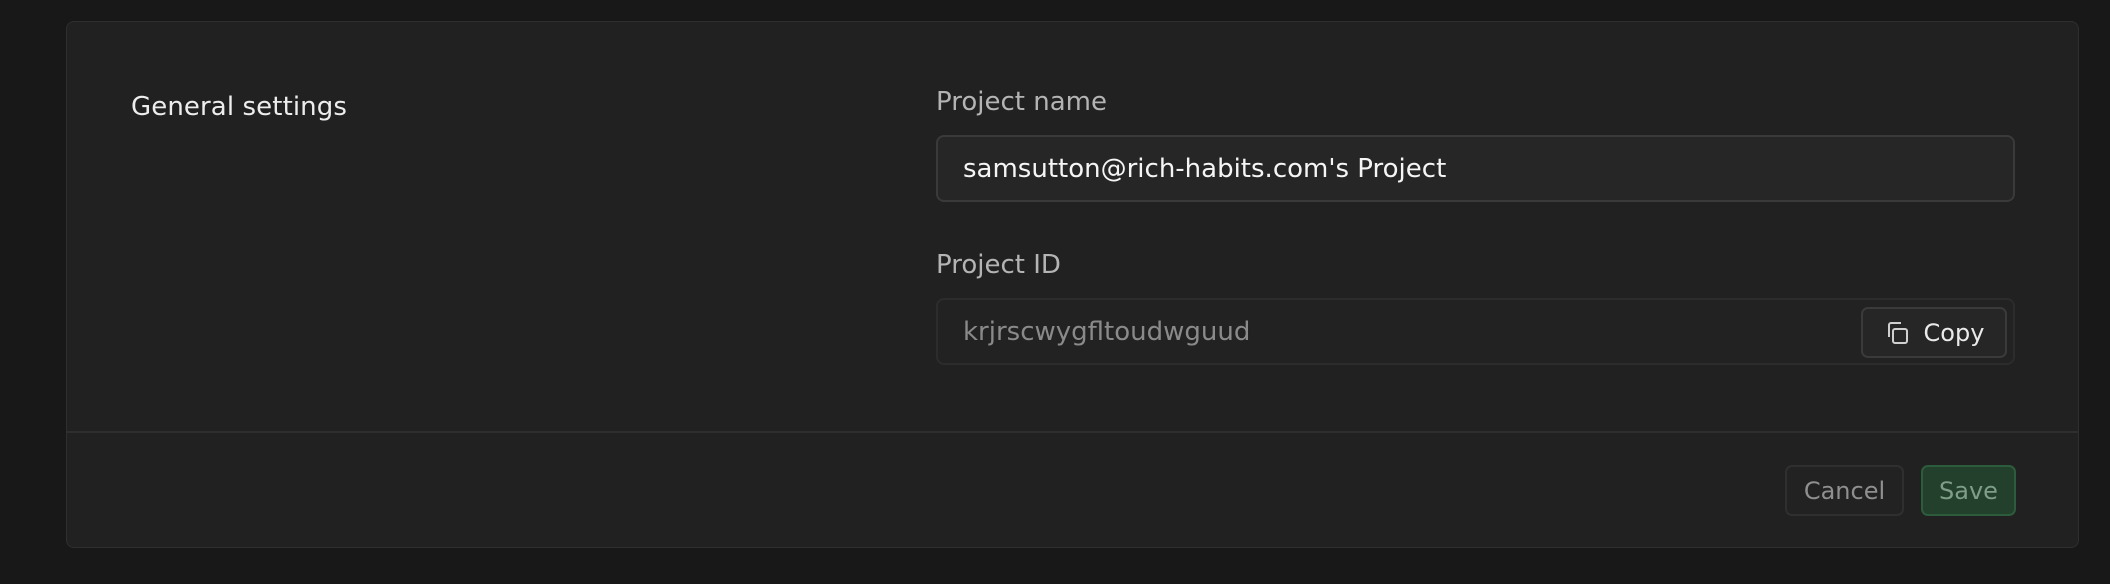 The width and height of the screenshot is (2110, 584). Describe the element at coordinates (1107, 331) in the screenshot. I see `project-id-value: krjrscwygfltoudwguud` at that location.